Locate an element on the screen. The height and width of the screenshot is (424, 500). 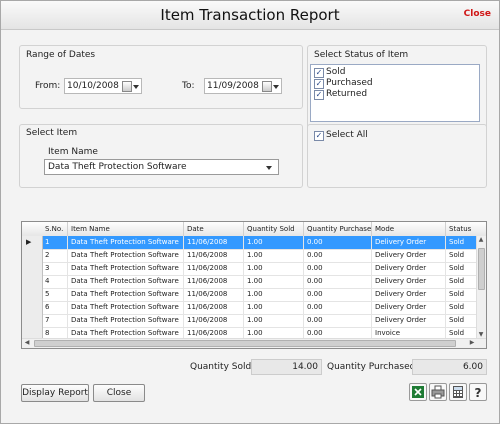
row-pointer-icon: ▶ is located at coordinates (29, 242).